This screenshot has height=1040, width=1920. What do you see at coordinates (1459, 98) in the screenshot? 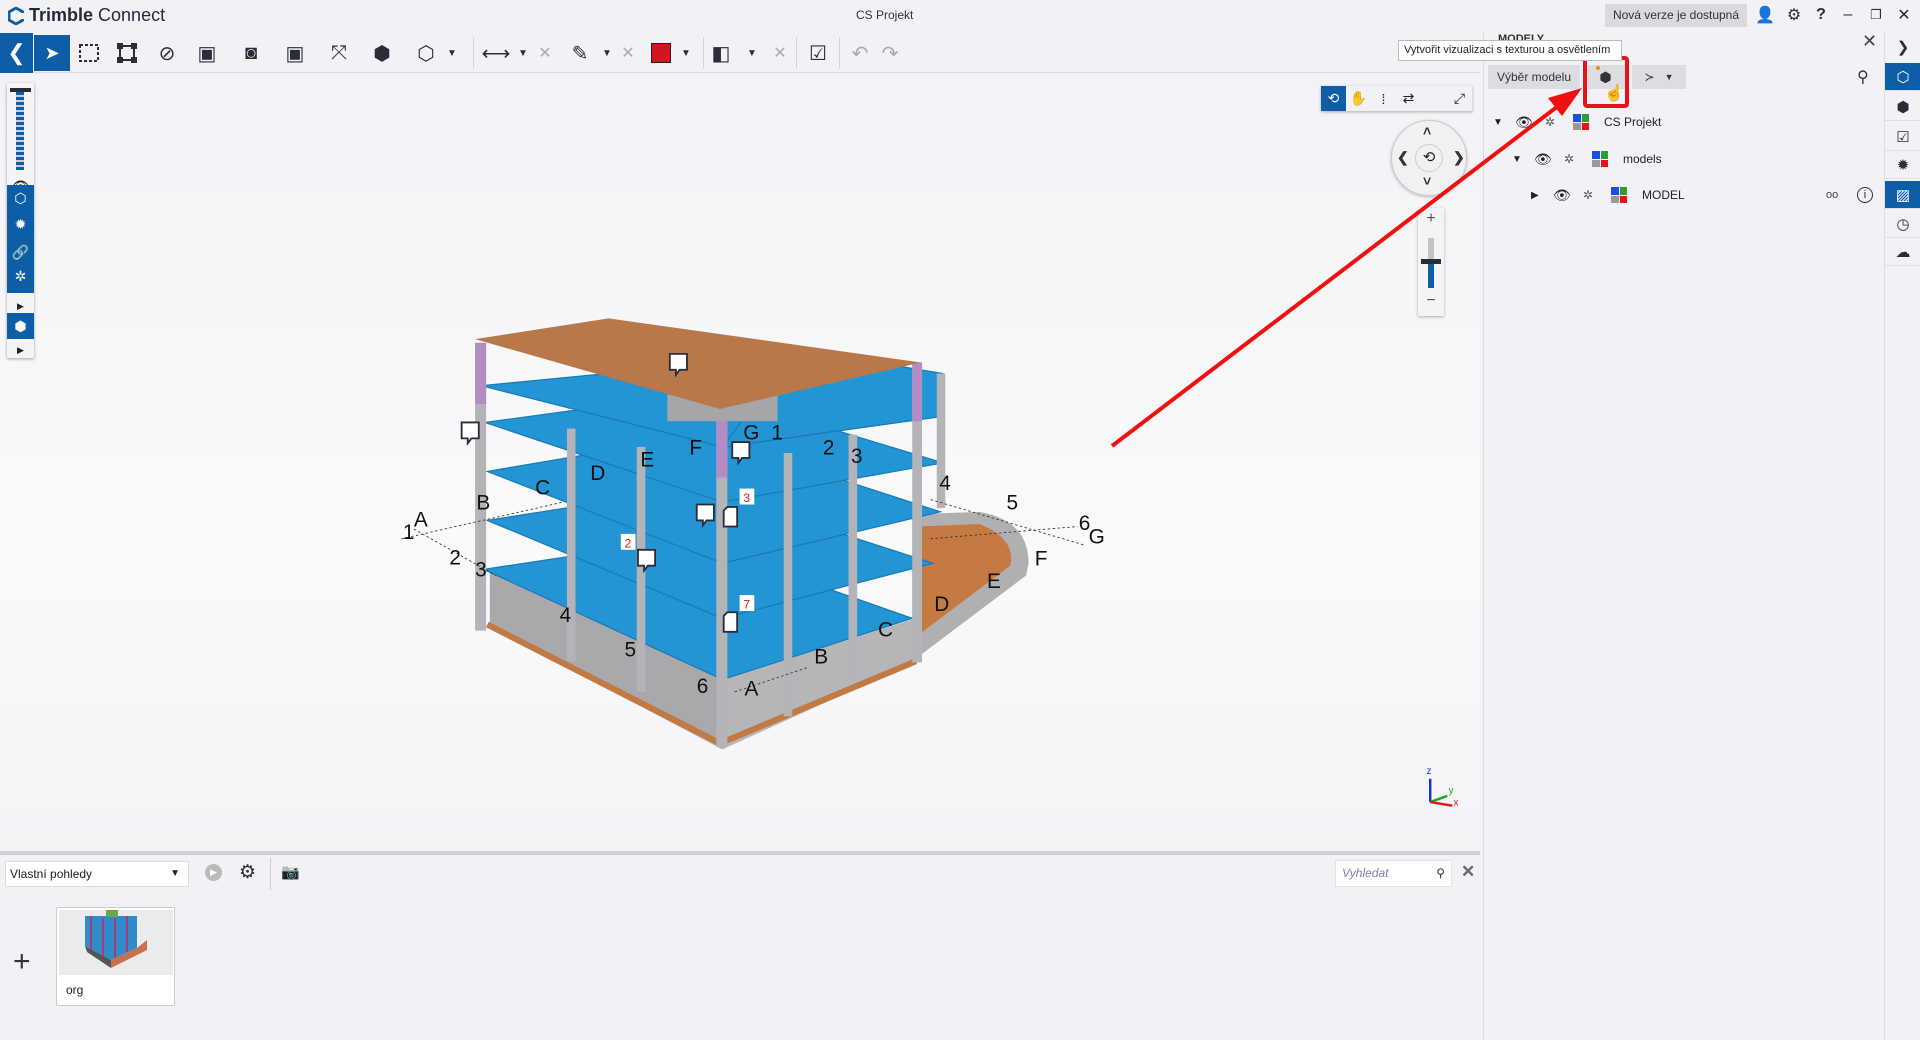
I see `fullscreen-icon: ⤢` at bounding box center [1459, 98].